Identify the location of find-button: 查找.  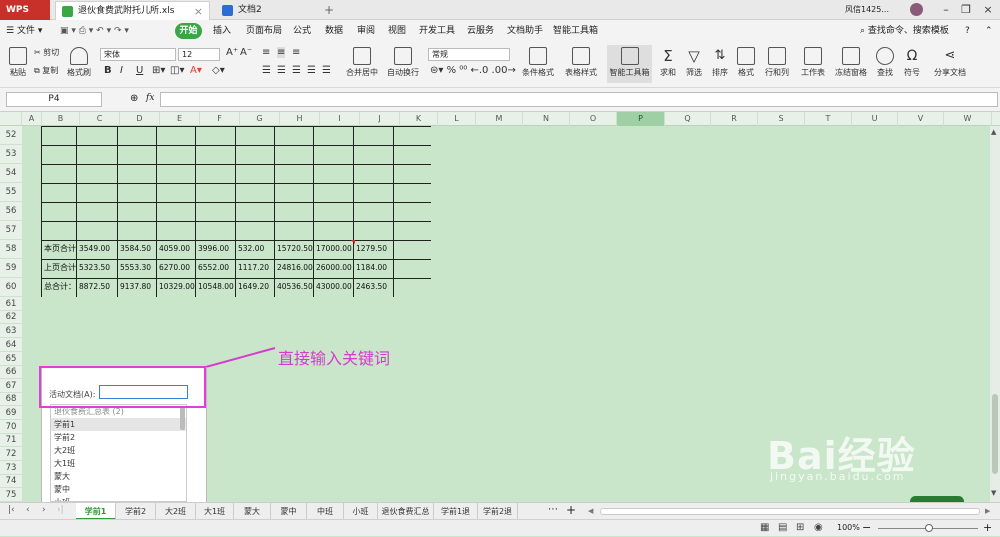
(885, 62).